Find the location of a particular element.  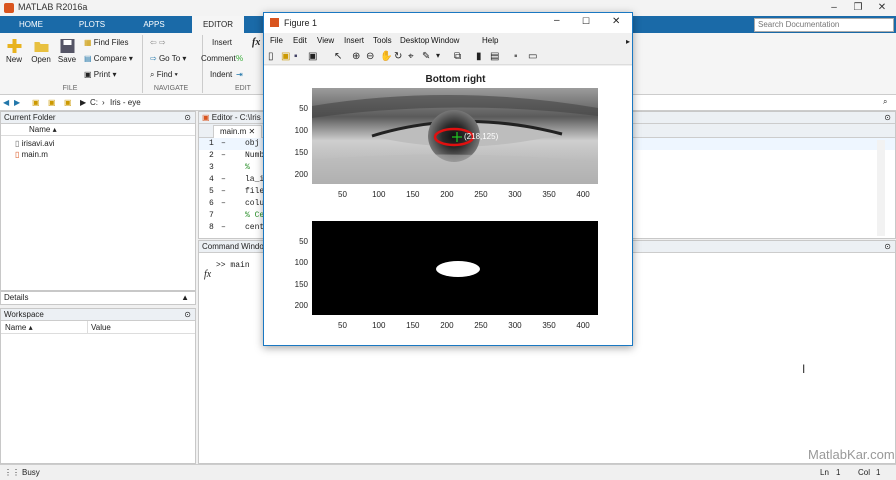

search-input: Search Documentation is located at coordinates (824, 25).